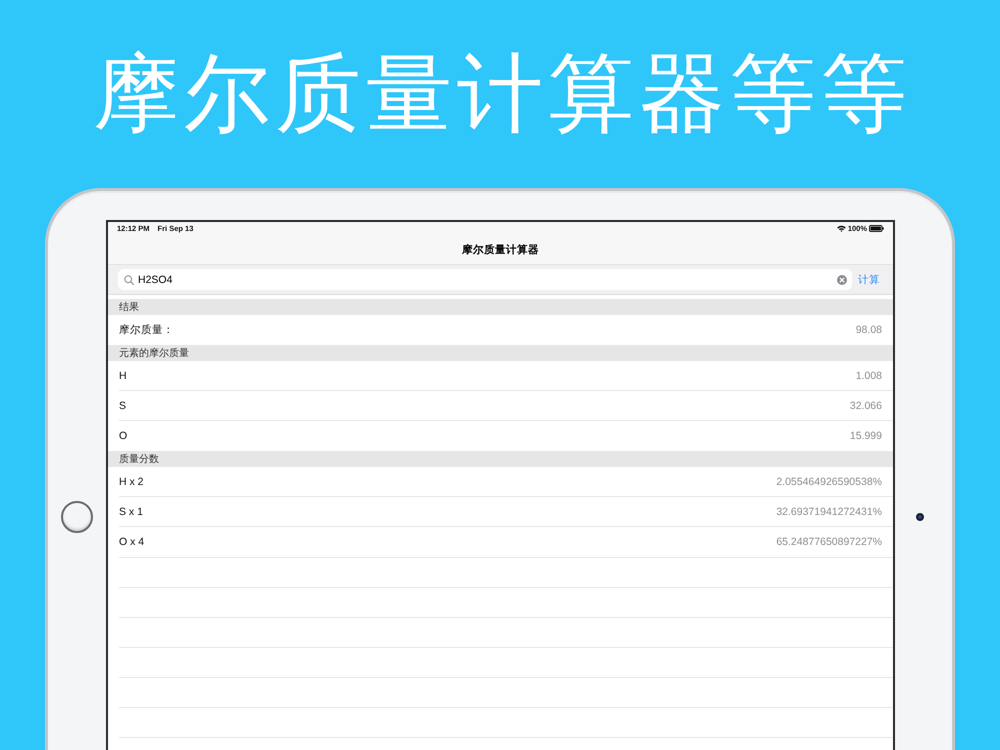 The image size is (1000, 750). I want to click on row-label: S x 1, so click(131, 512).